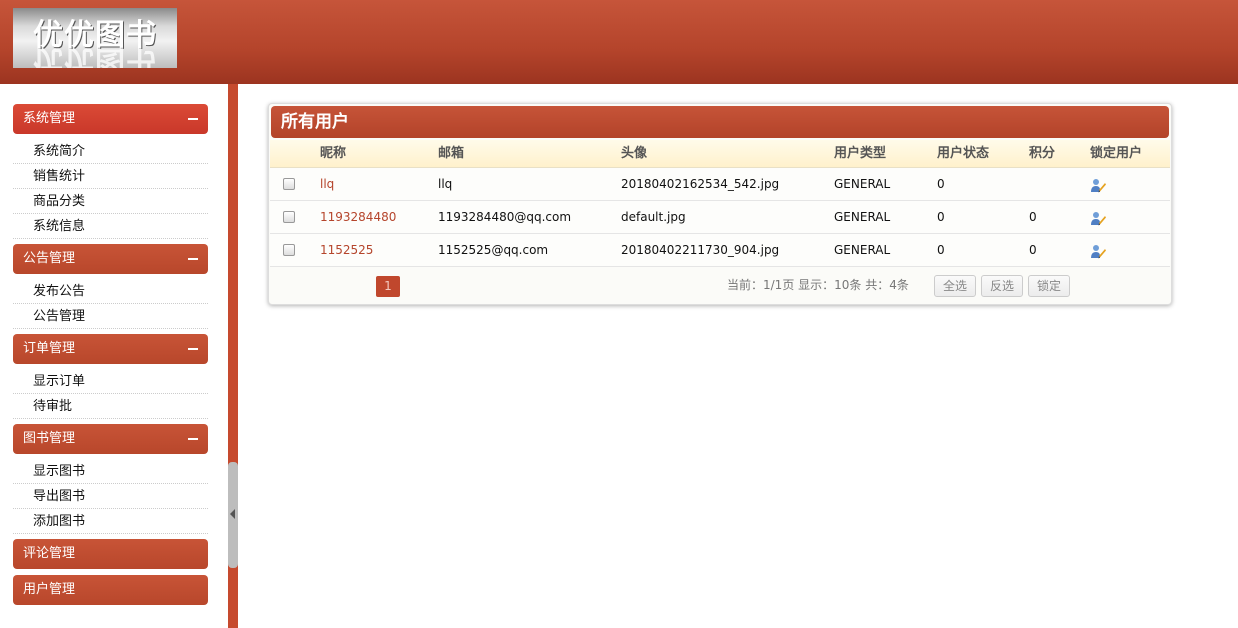 Image resolution: width=1238 pixels, height=628 pixels. I want to click on sidebar-item: 系统信息, so click(110, 226).